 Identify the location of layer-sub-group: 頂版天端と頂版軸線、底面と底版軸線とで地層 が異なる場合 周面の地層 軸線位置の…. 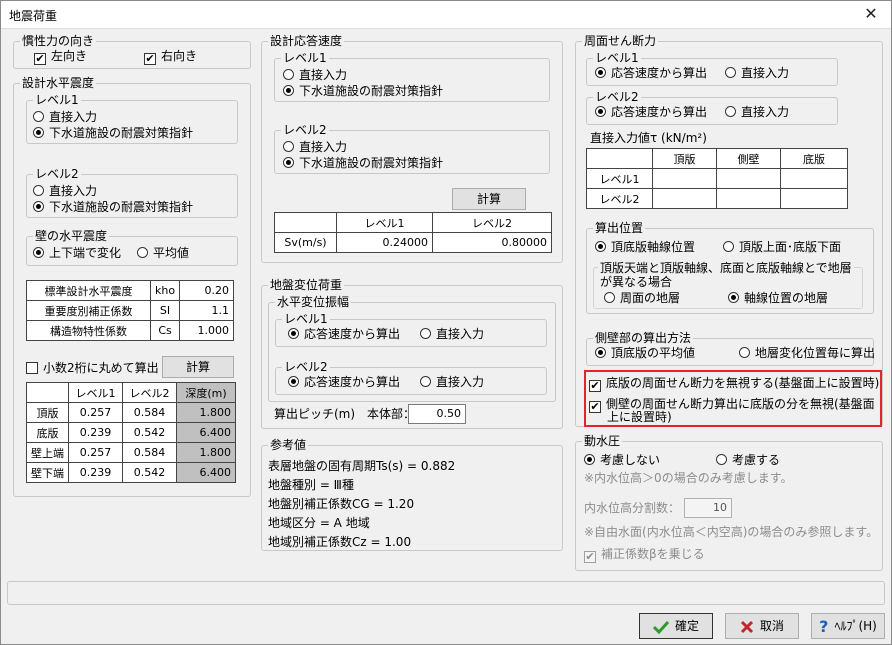
(728, 284).